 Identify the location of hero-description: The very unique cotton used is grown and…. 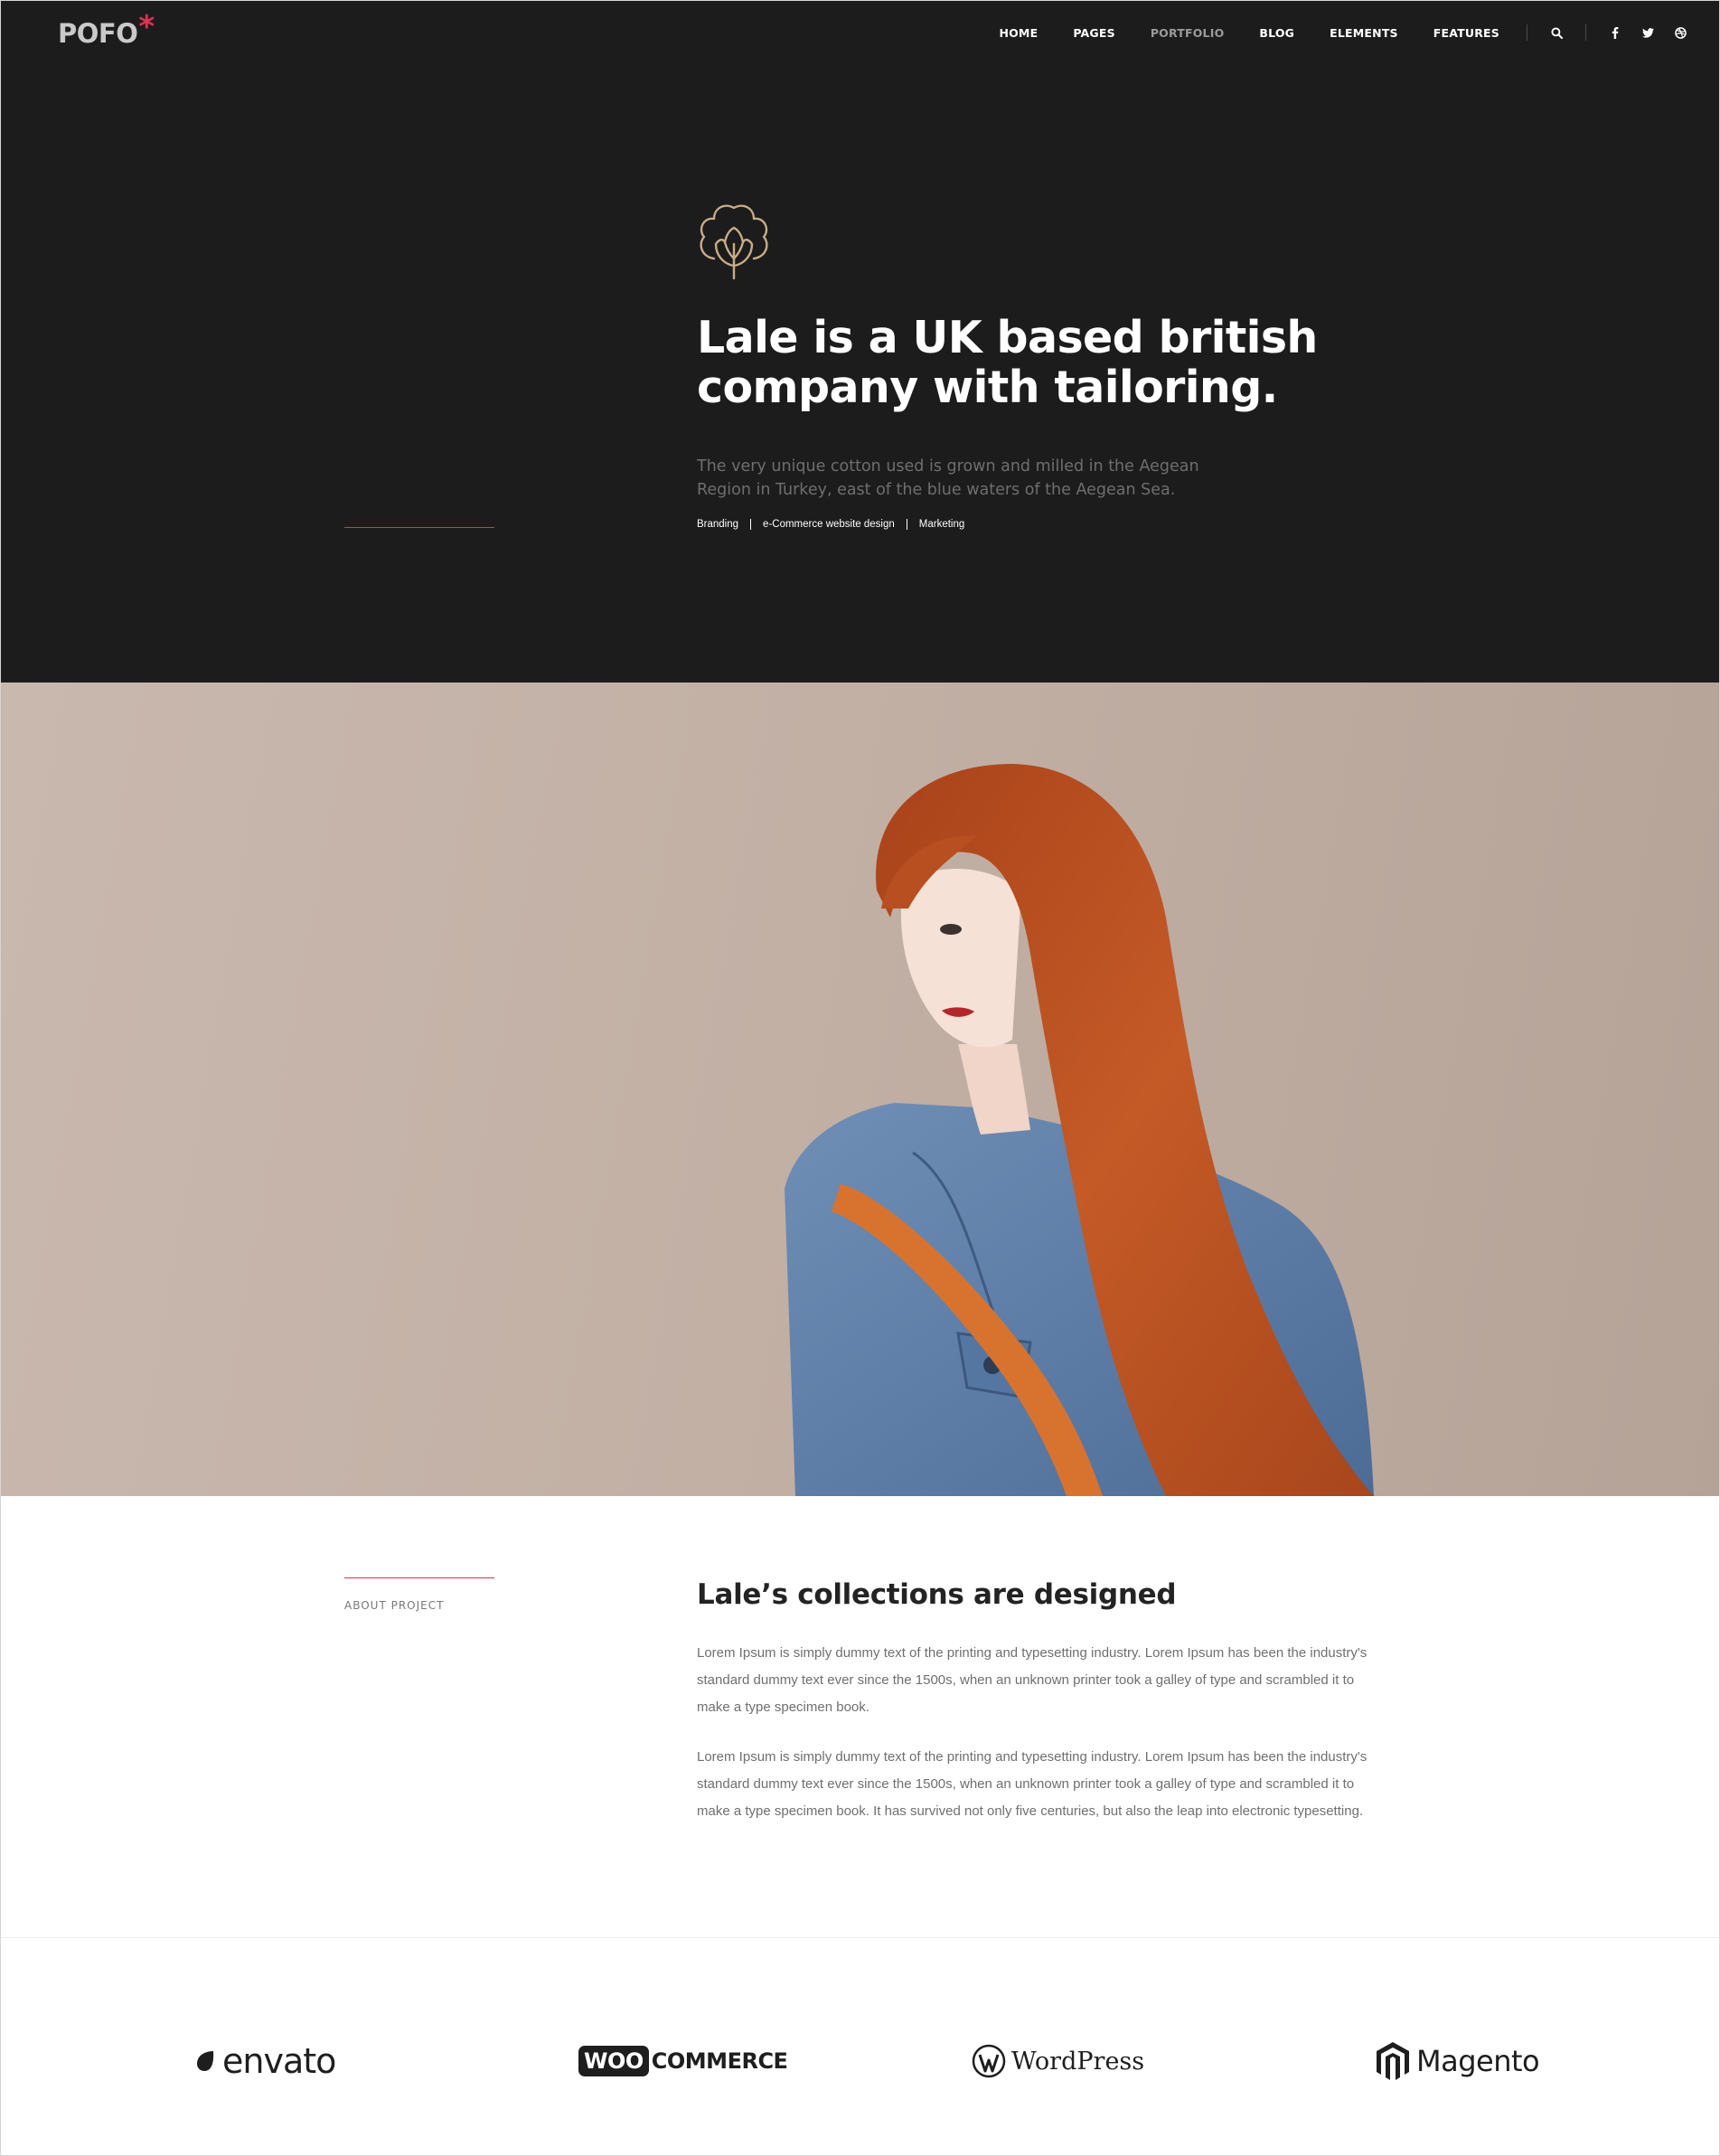
(948, 478).